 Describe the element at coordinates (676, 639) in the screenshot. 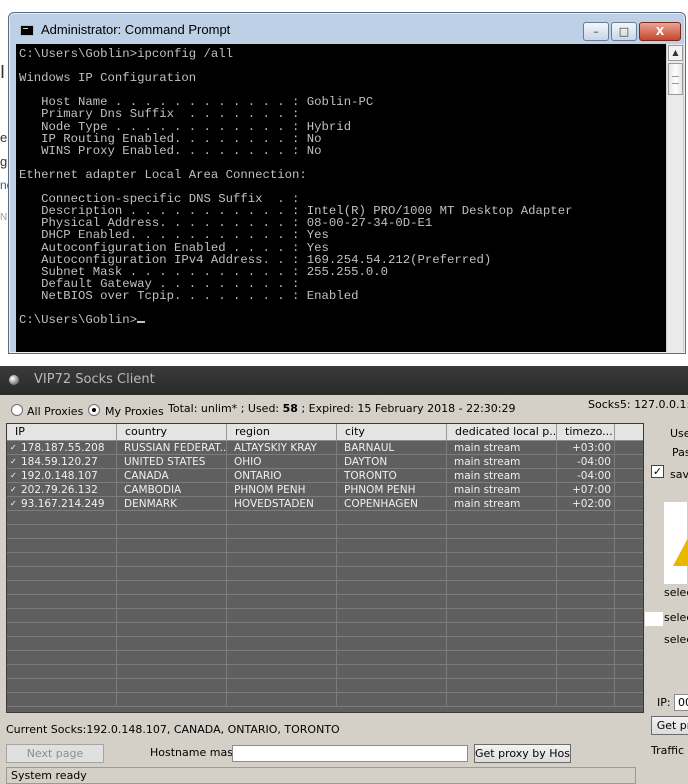

I see `select-option-3: selec` at that location.